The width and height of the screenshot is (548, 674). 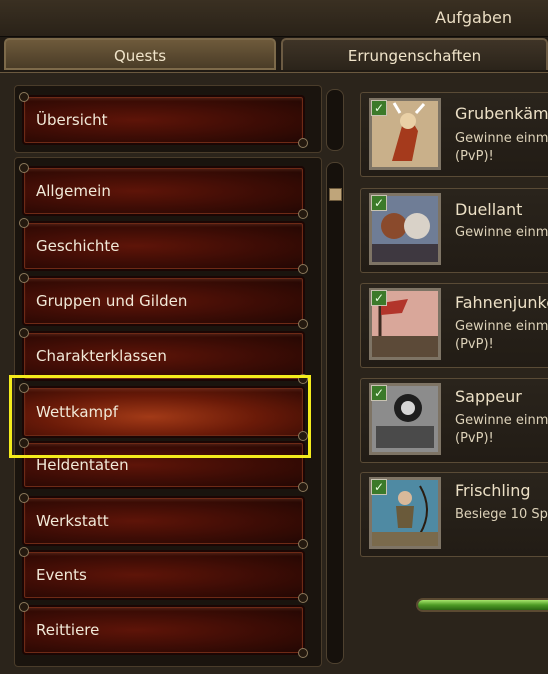 I want to click on achievement-title: Fahnenjunke, so click(x=501, y=302).